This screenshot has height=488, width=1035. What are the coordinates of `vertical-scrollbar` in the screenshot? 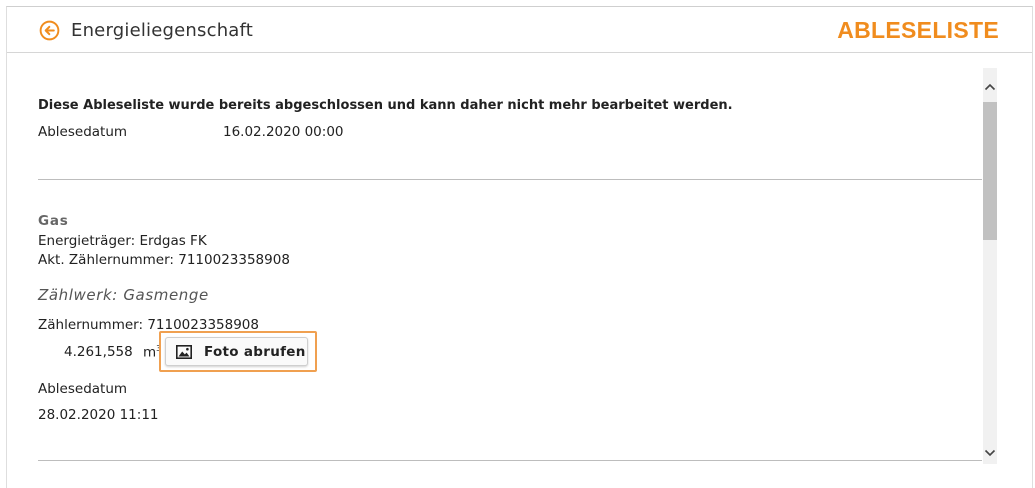 It's located at (990, 266).